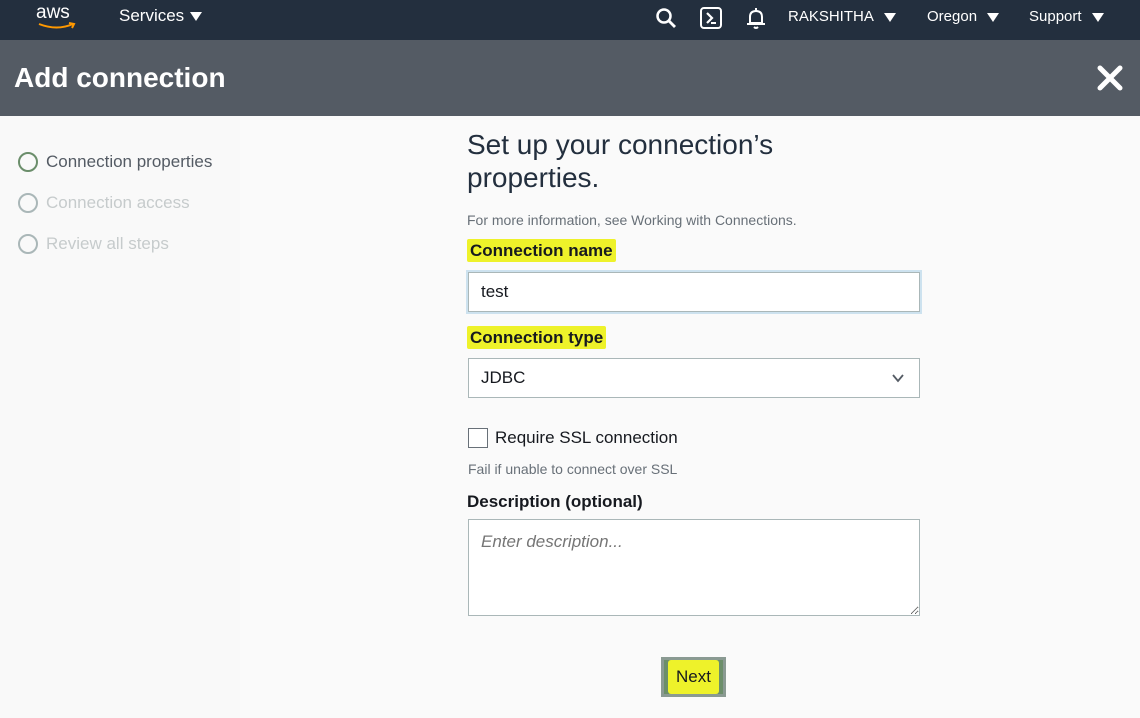 This screenshot has height=718, width=1140. I want to click on next-button: Next, so click(693, 677).